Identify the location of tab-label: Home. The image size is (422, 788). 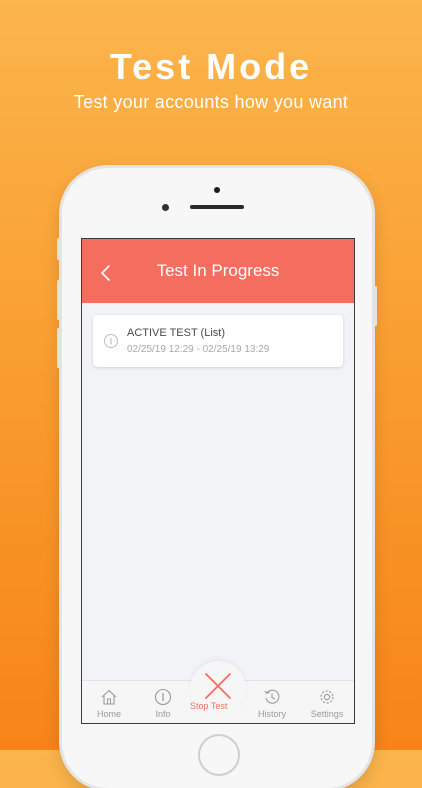
(108, 714).